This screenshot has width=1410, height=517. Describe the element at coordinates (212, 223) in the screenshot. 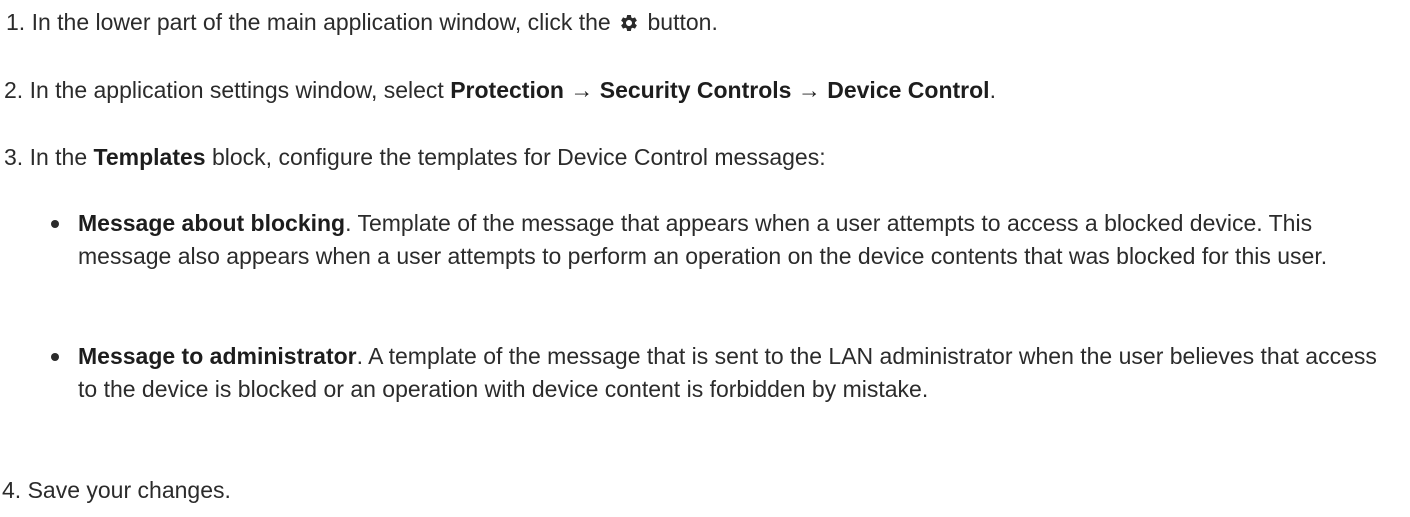

I see `term: Message about blocking` at that location.